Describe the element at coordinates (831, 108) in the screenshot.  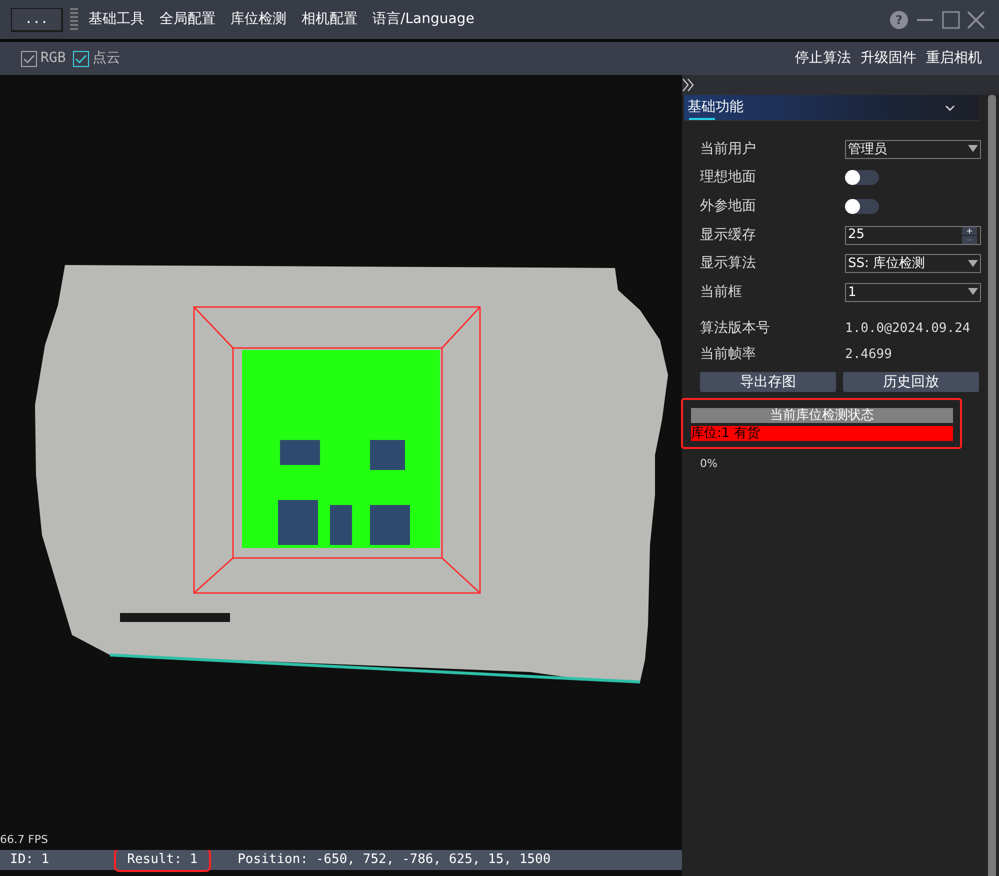
I see `section-header: 基础功能` at that location.